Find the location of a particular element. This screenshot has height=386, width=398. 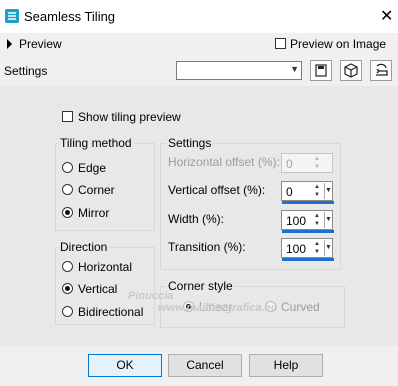

direction-title: Direction is located at coordinates (84, 247).